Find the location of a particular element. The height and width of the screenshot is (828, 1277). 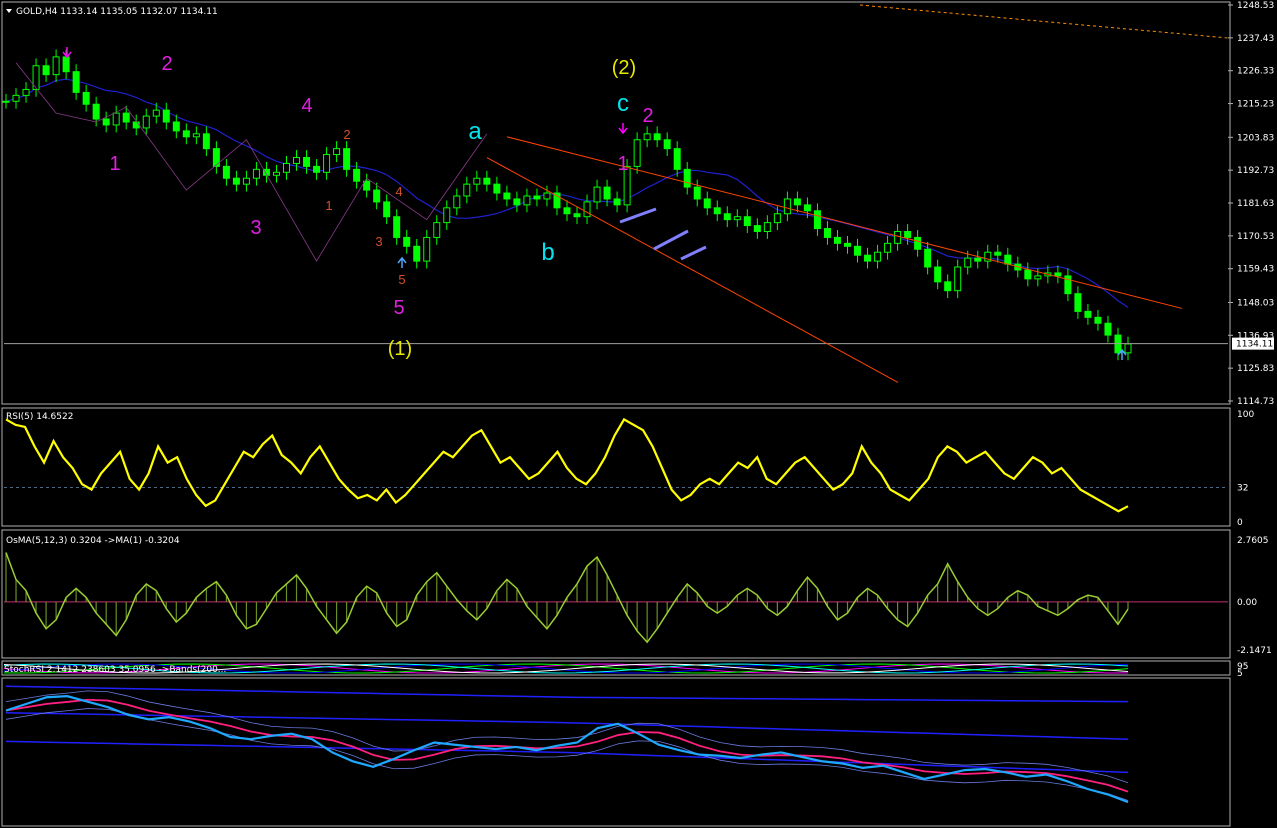

price-tick-label: 1159.43 is located at coordinates (1255, 270).